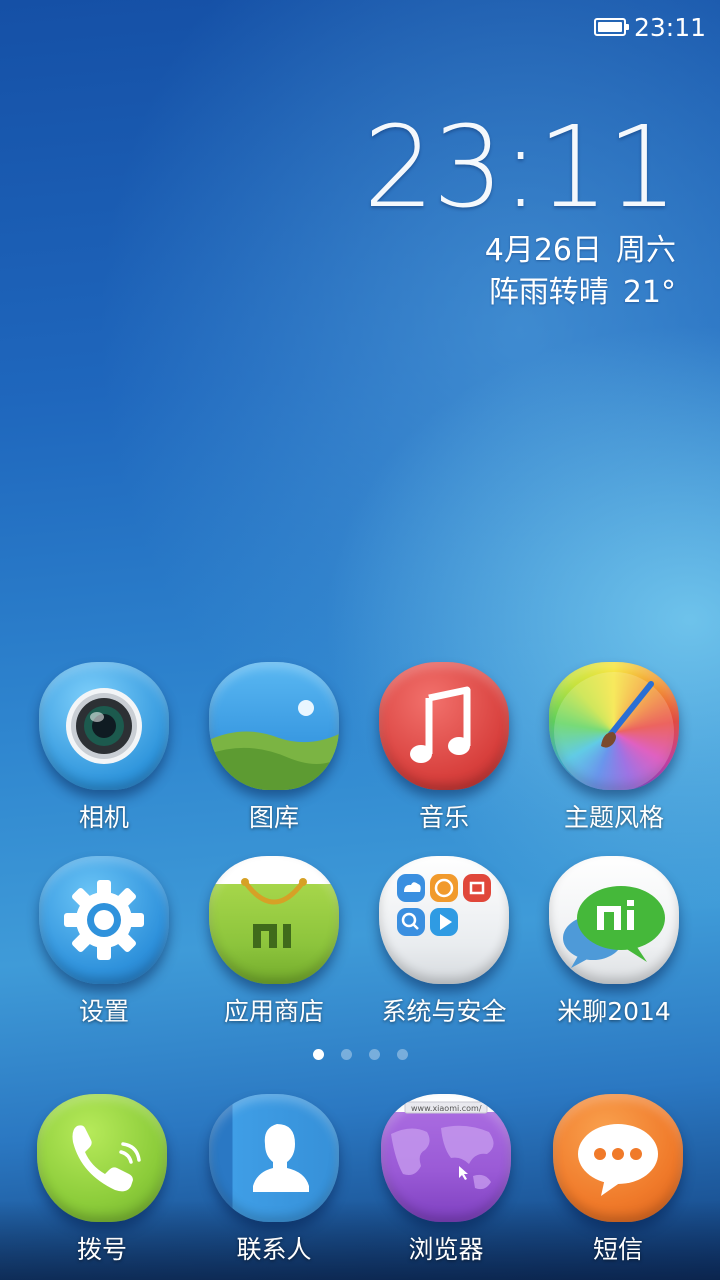 This screenshot has height=1280, width=720. I want to click on app-label: 音乐, so click(443, 817).